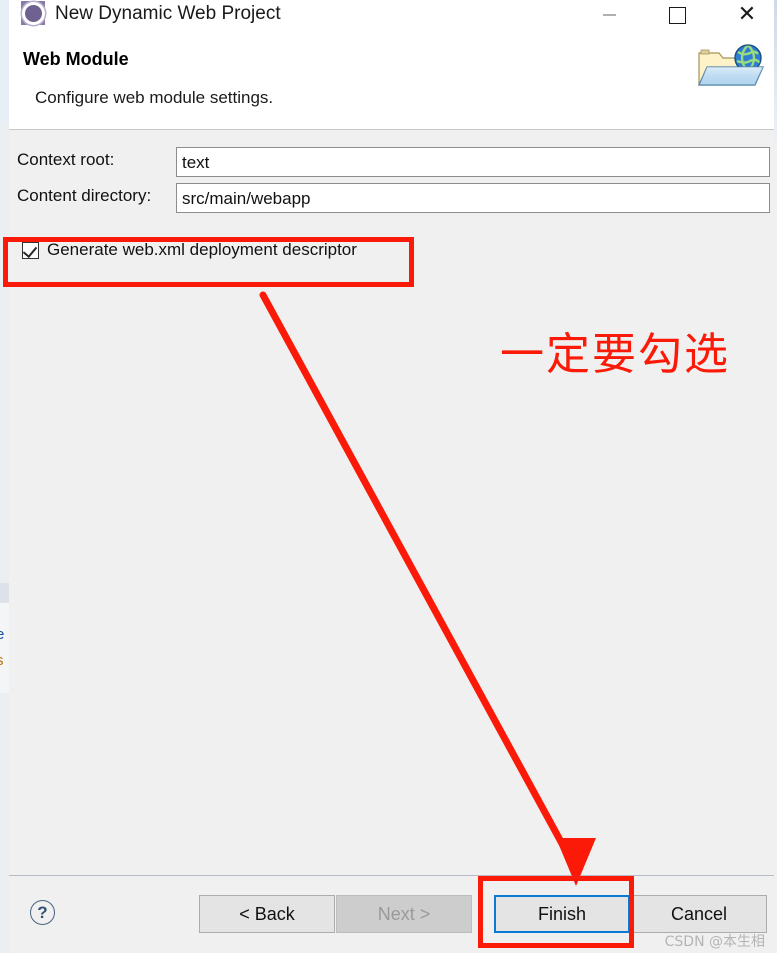  I want to click on button-bar: ? < Back Next > Finish Cancel, so click(393, 914).